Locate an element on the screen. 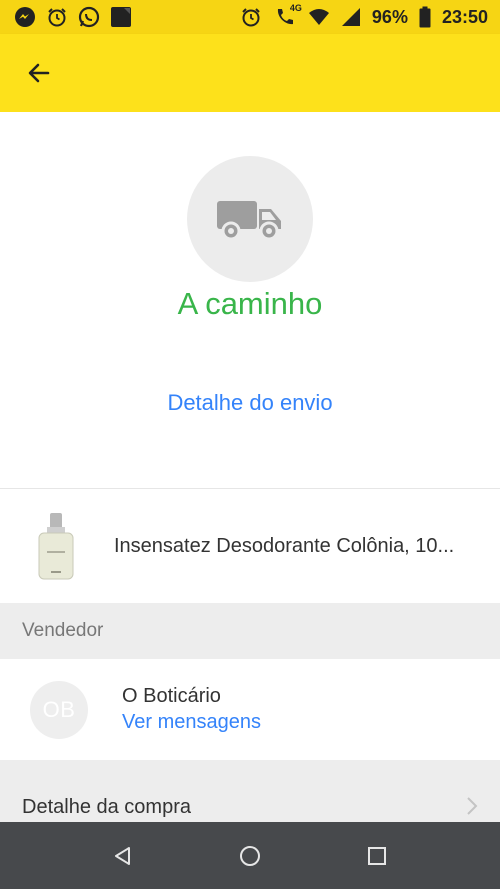 This screenshot has height=889, width=500. square-app-icon is located at coordinates (121, 17).